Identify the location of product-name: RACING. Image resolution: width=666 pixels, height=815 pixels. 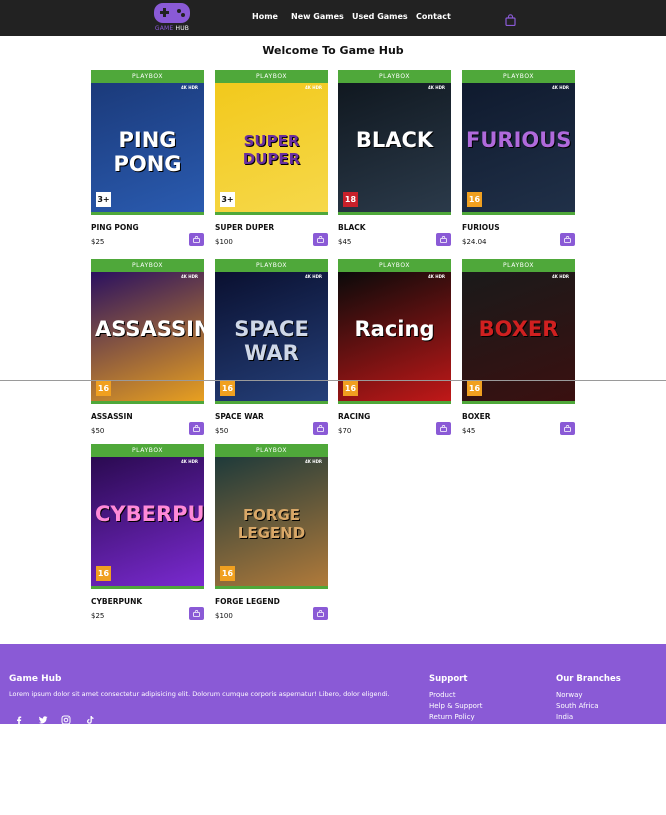
(354, 416).